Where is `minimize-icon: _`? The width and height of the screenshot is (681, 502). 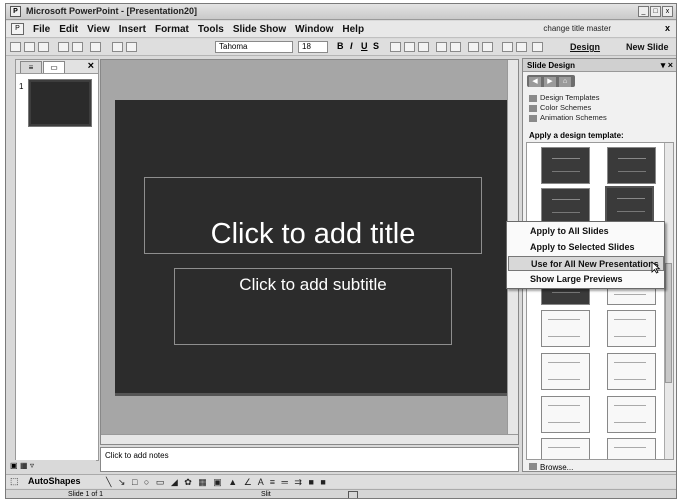 minimize-icon: _ is located at coordinates (643, 11).